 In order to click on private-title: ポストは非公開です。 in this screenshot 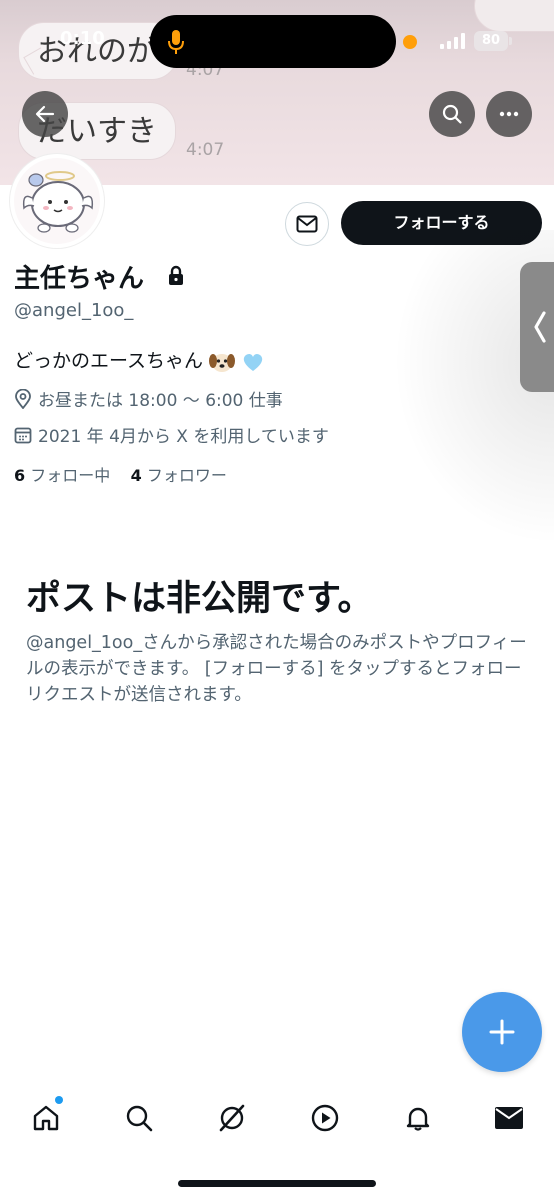, I will do `click(199, 599)`.